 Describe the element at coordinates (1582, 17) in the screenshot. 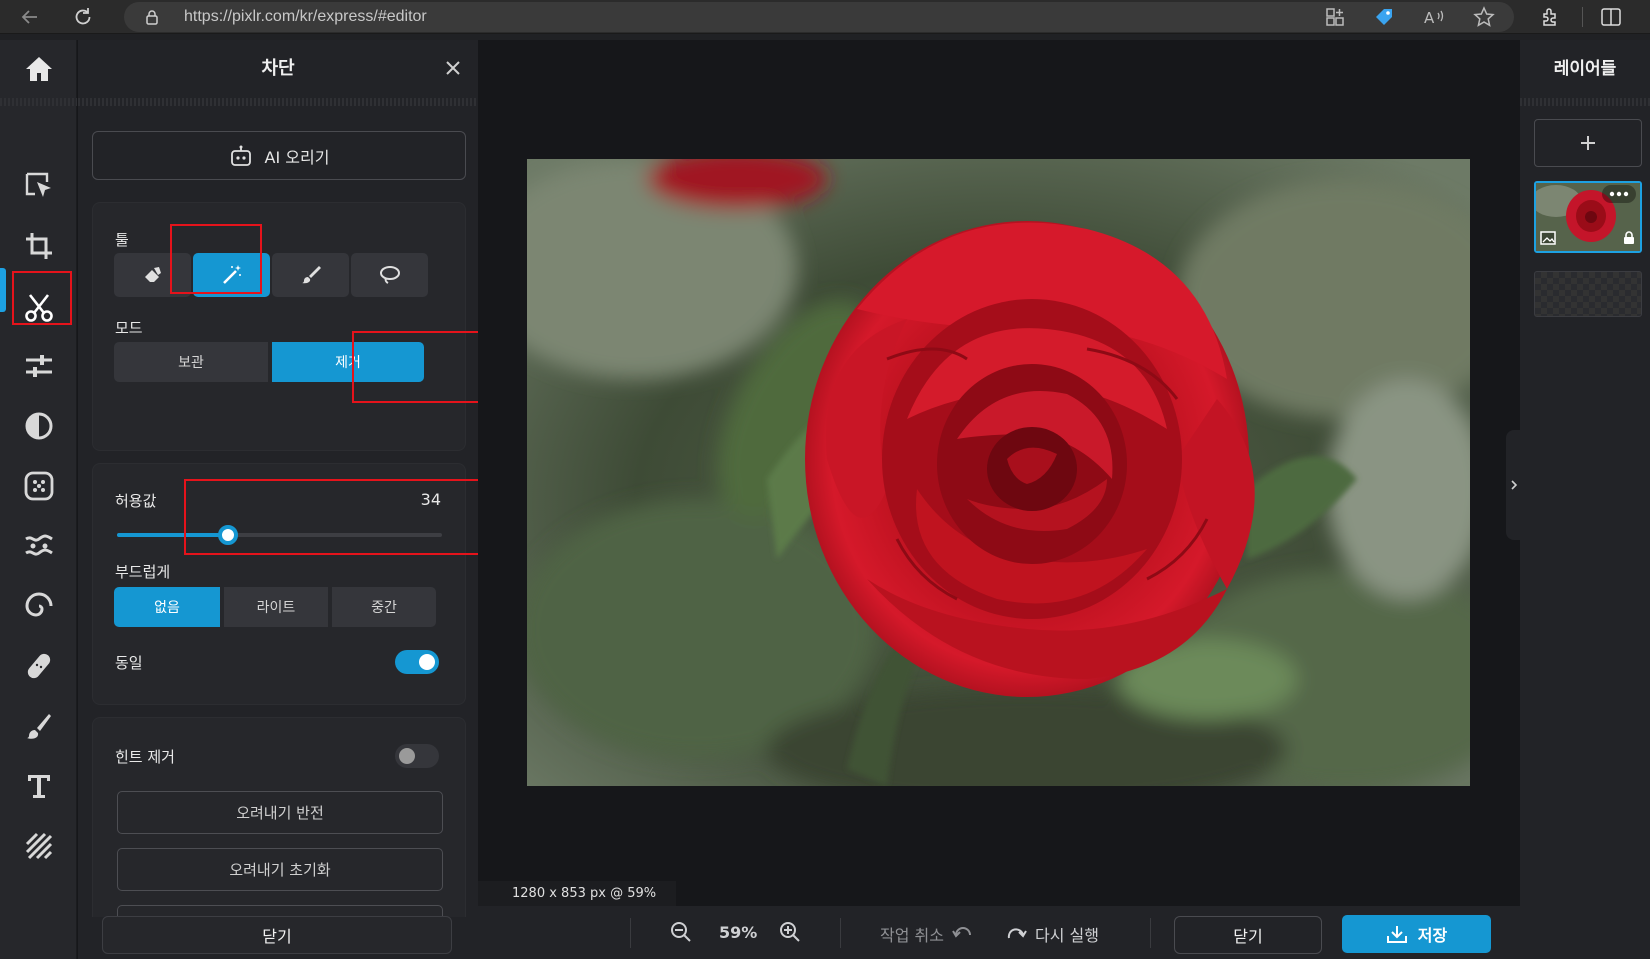

I see `toolbar-divider` at that location.